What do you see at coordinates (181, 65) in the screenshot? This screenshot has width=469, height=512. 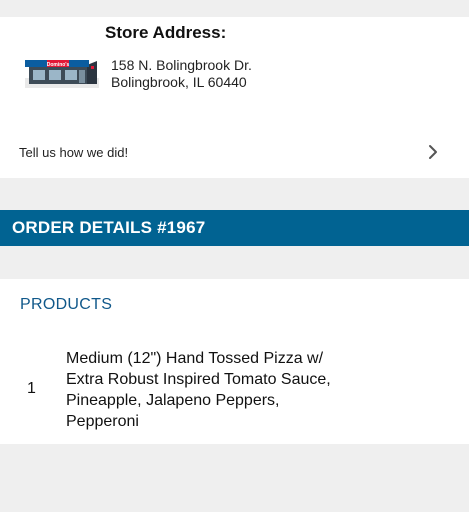 I see `store-address-line1: 158 N. Bolingbrook Dr.` at bounding box center [181, 65].